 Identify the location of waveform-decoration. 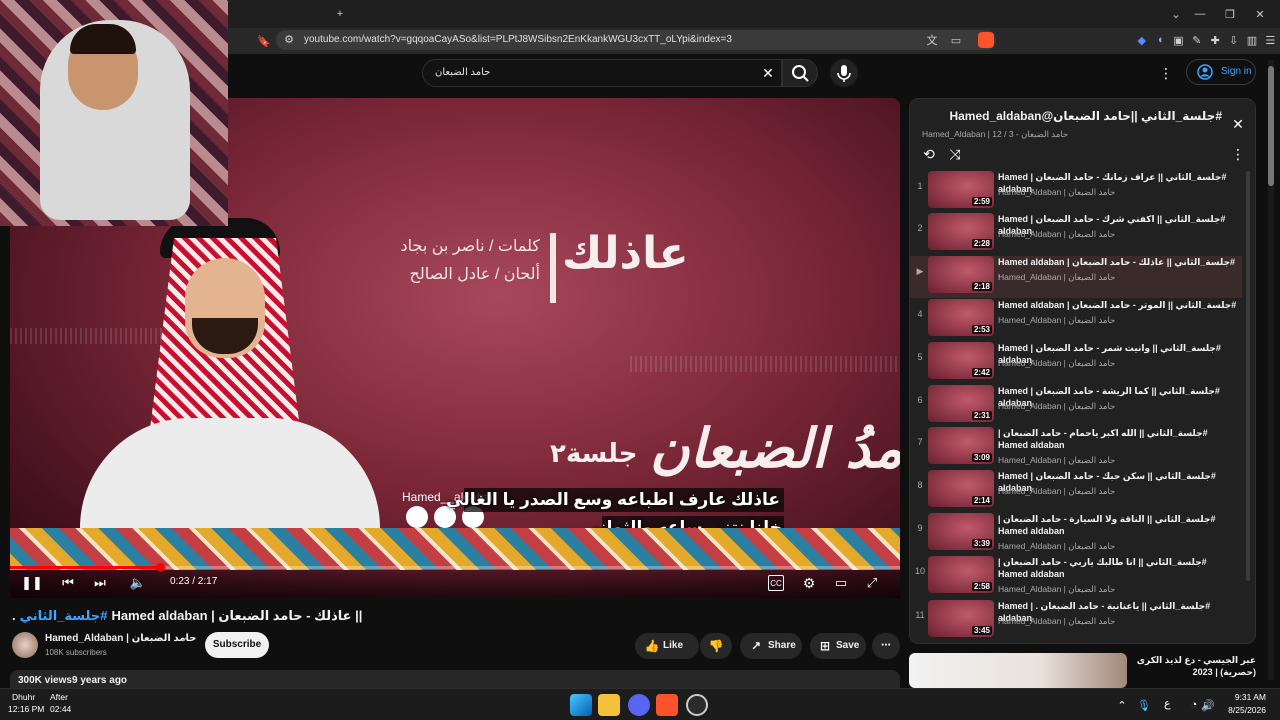
(765, 364).